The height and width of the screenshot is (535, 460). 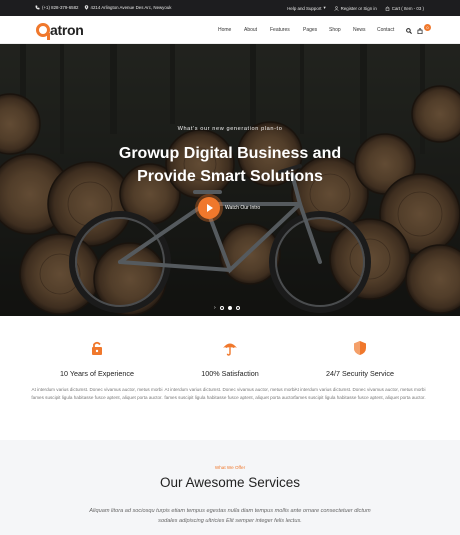 I want to click on slider-pagination: ›, so click(x=227, y=308).